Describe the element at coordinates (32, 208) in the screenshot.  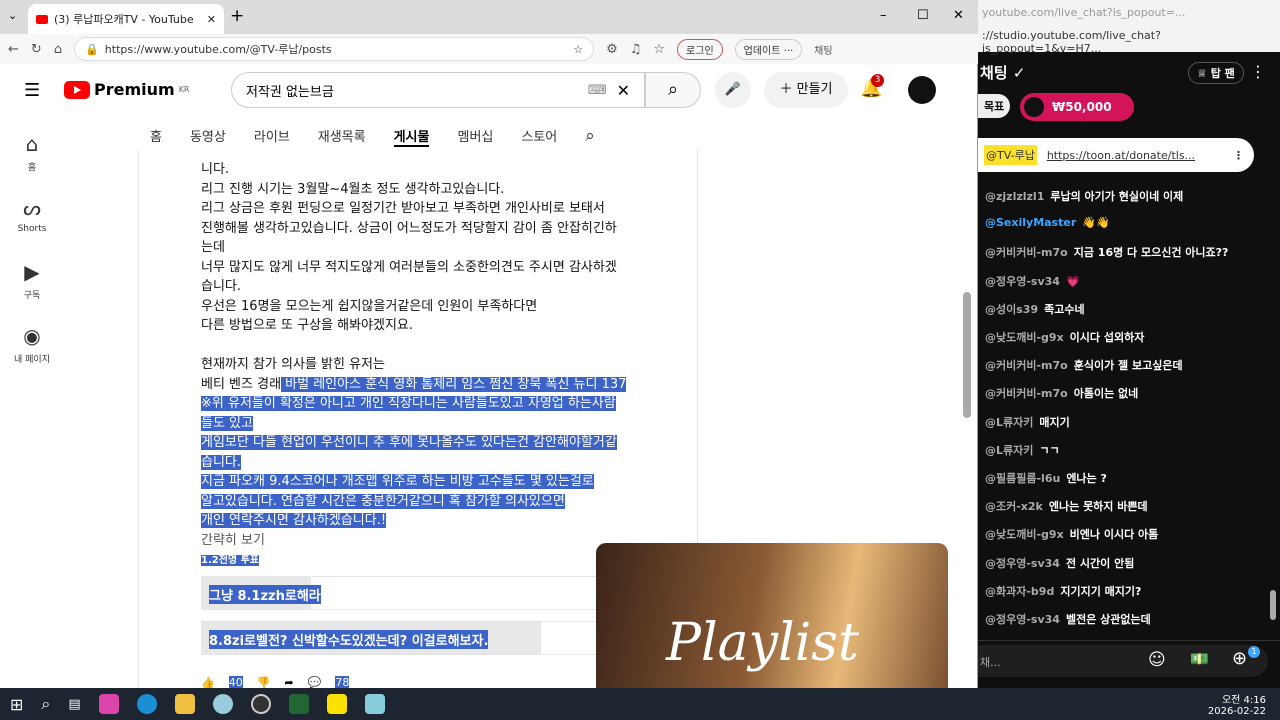
I see `shorts-icon: ᔕ` at that location.